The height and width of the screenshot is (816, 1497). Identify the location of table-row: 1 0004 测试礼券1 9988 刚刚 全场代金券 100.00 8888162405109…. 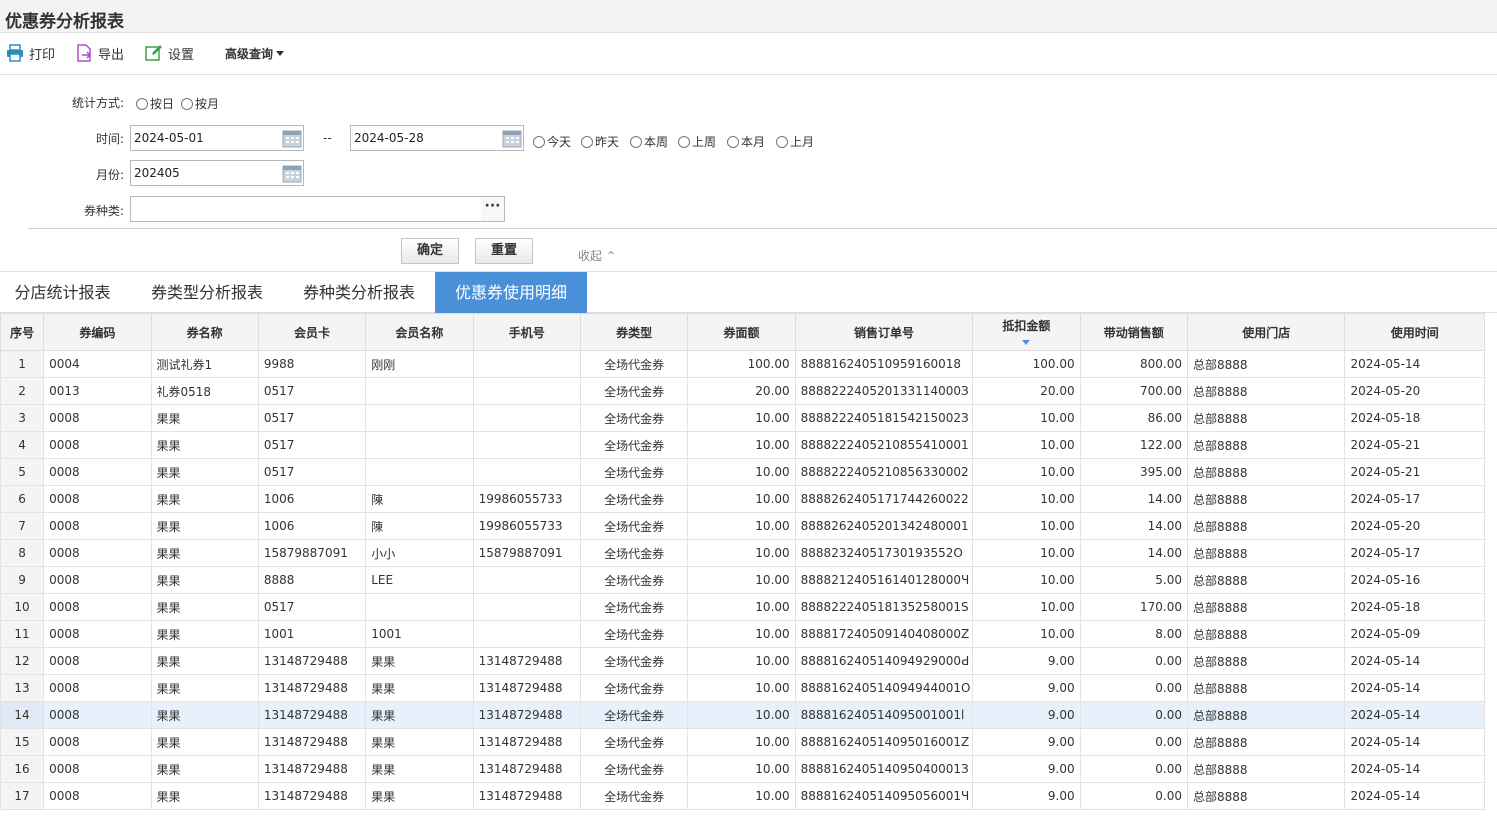
(742, 364).